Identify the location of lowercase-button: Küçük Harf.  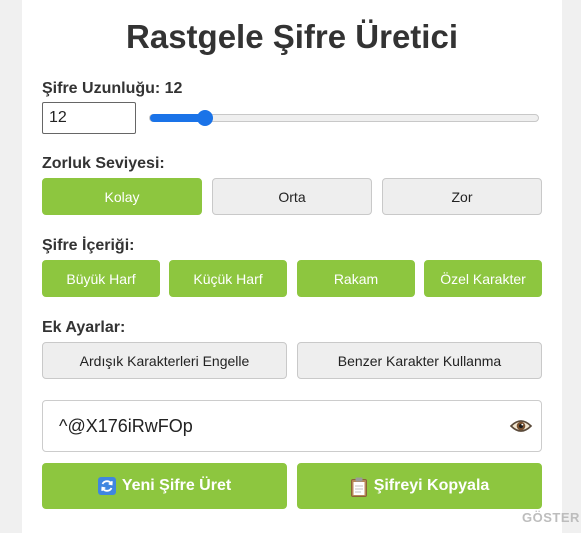
(228, 278).